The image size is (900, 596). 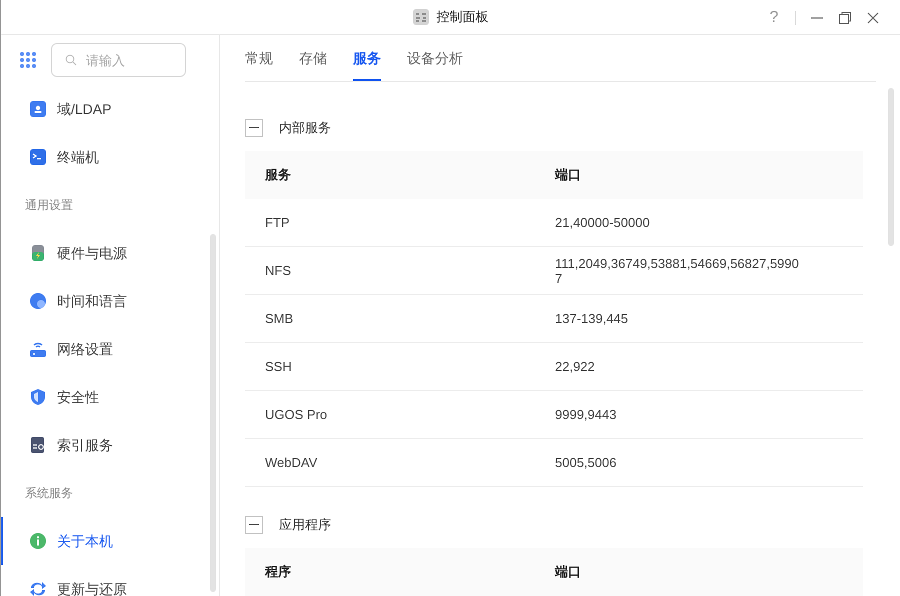 I want to click on table-cell-text: 137-139,445, so click(x=592, y=318).